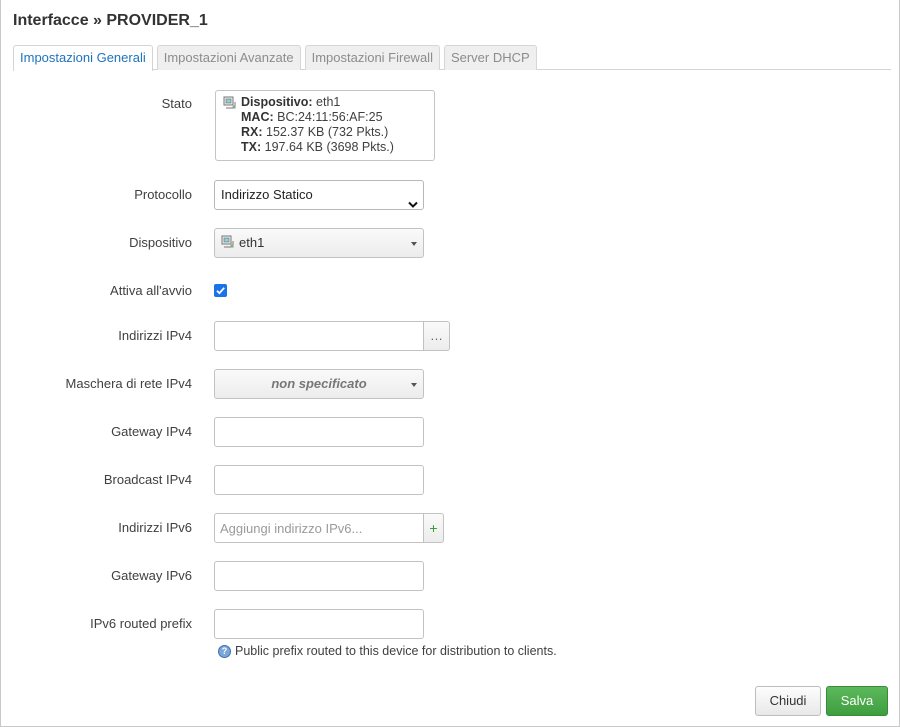 This screenshot has width=900, height=727. Describe the element at coordinates (151, 431) in the screenshot. I see `ipv4-gateway-label: Gateway IPv4` at that location.